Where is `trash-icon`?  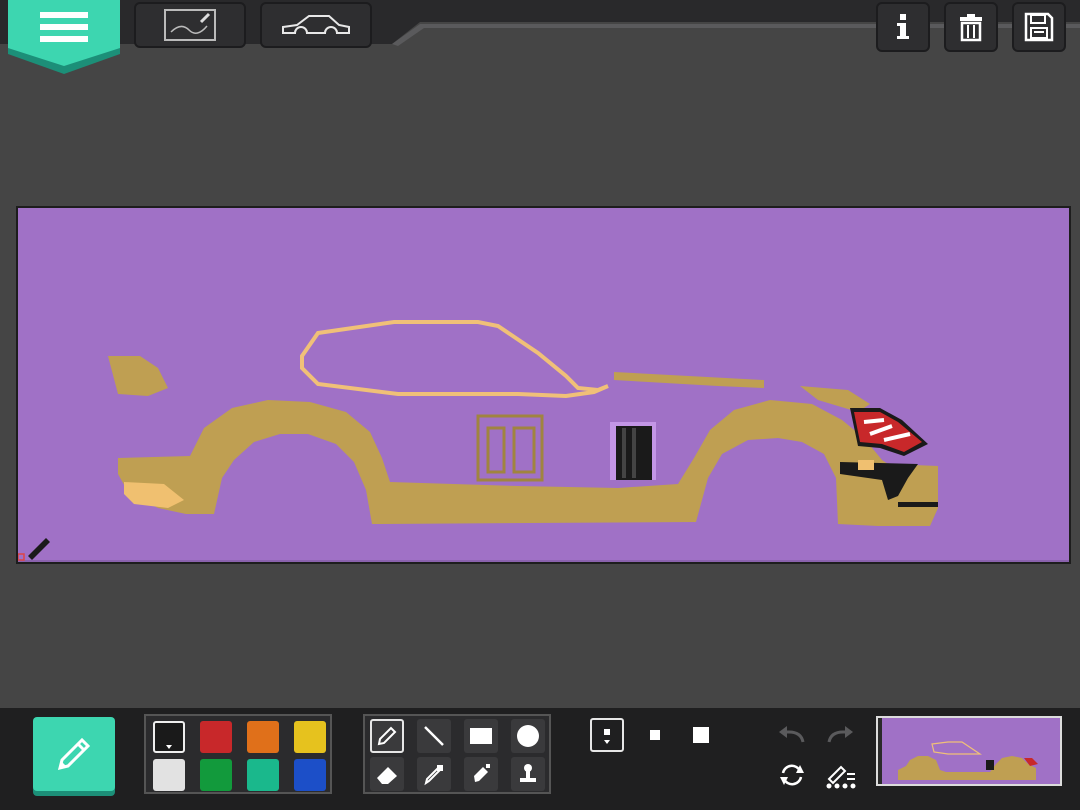 trash-icon is located at coordinates (971, 28).